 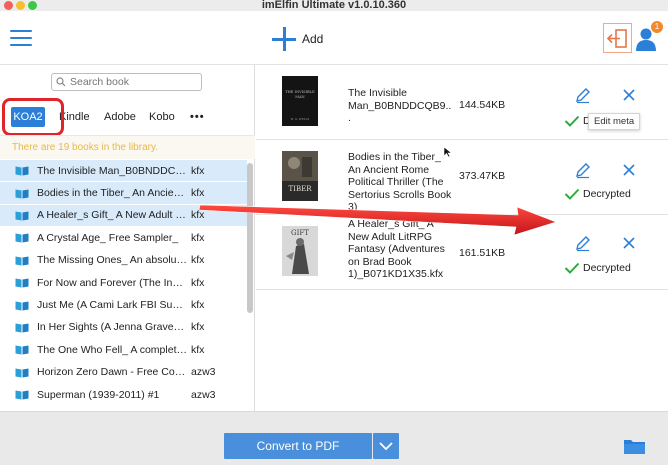 I want to click on book-list-scrollbar, so click(x=250, y=285).